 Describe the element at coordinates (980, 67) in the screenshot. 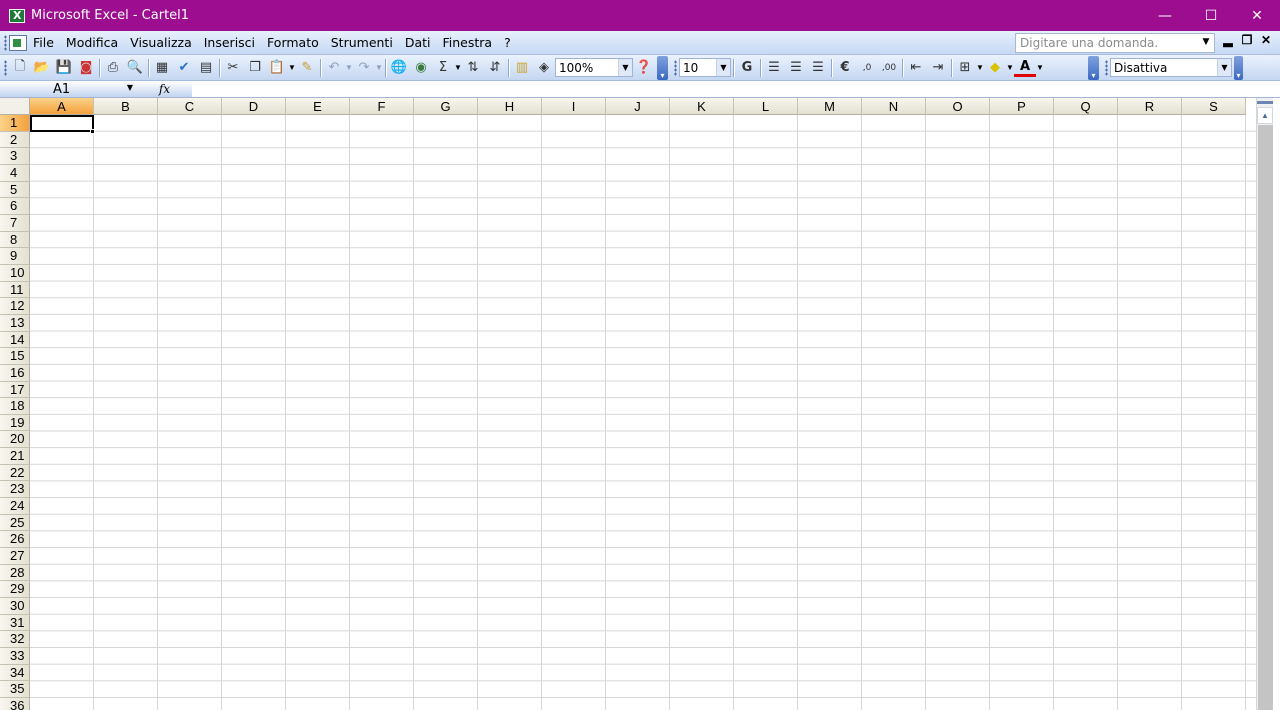

I see `borders-dropdown-icon: ▼` at that location.